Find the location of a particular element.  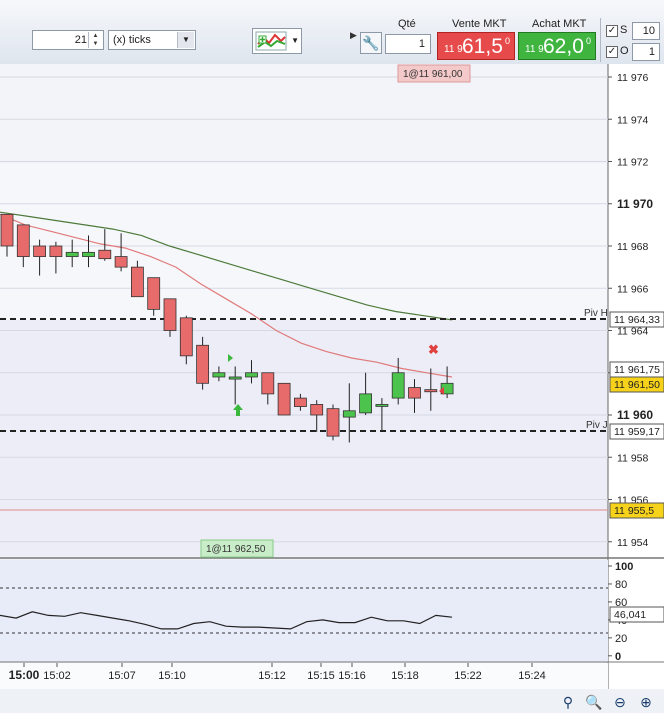

s-value-input: 10 is located at coordinates (646, 31).